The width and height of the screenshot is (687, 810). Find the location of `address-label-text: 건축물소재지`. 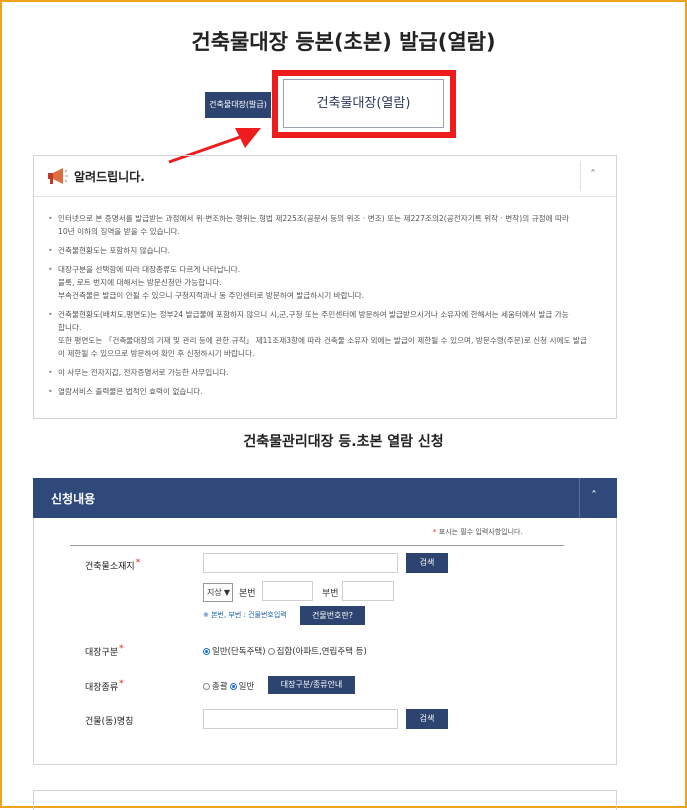

address-label-text: 건축물소재지 is located at coordinates (110, 567).